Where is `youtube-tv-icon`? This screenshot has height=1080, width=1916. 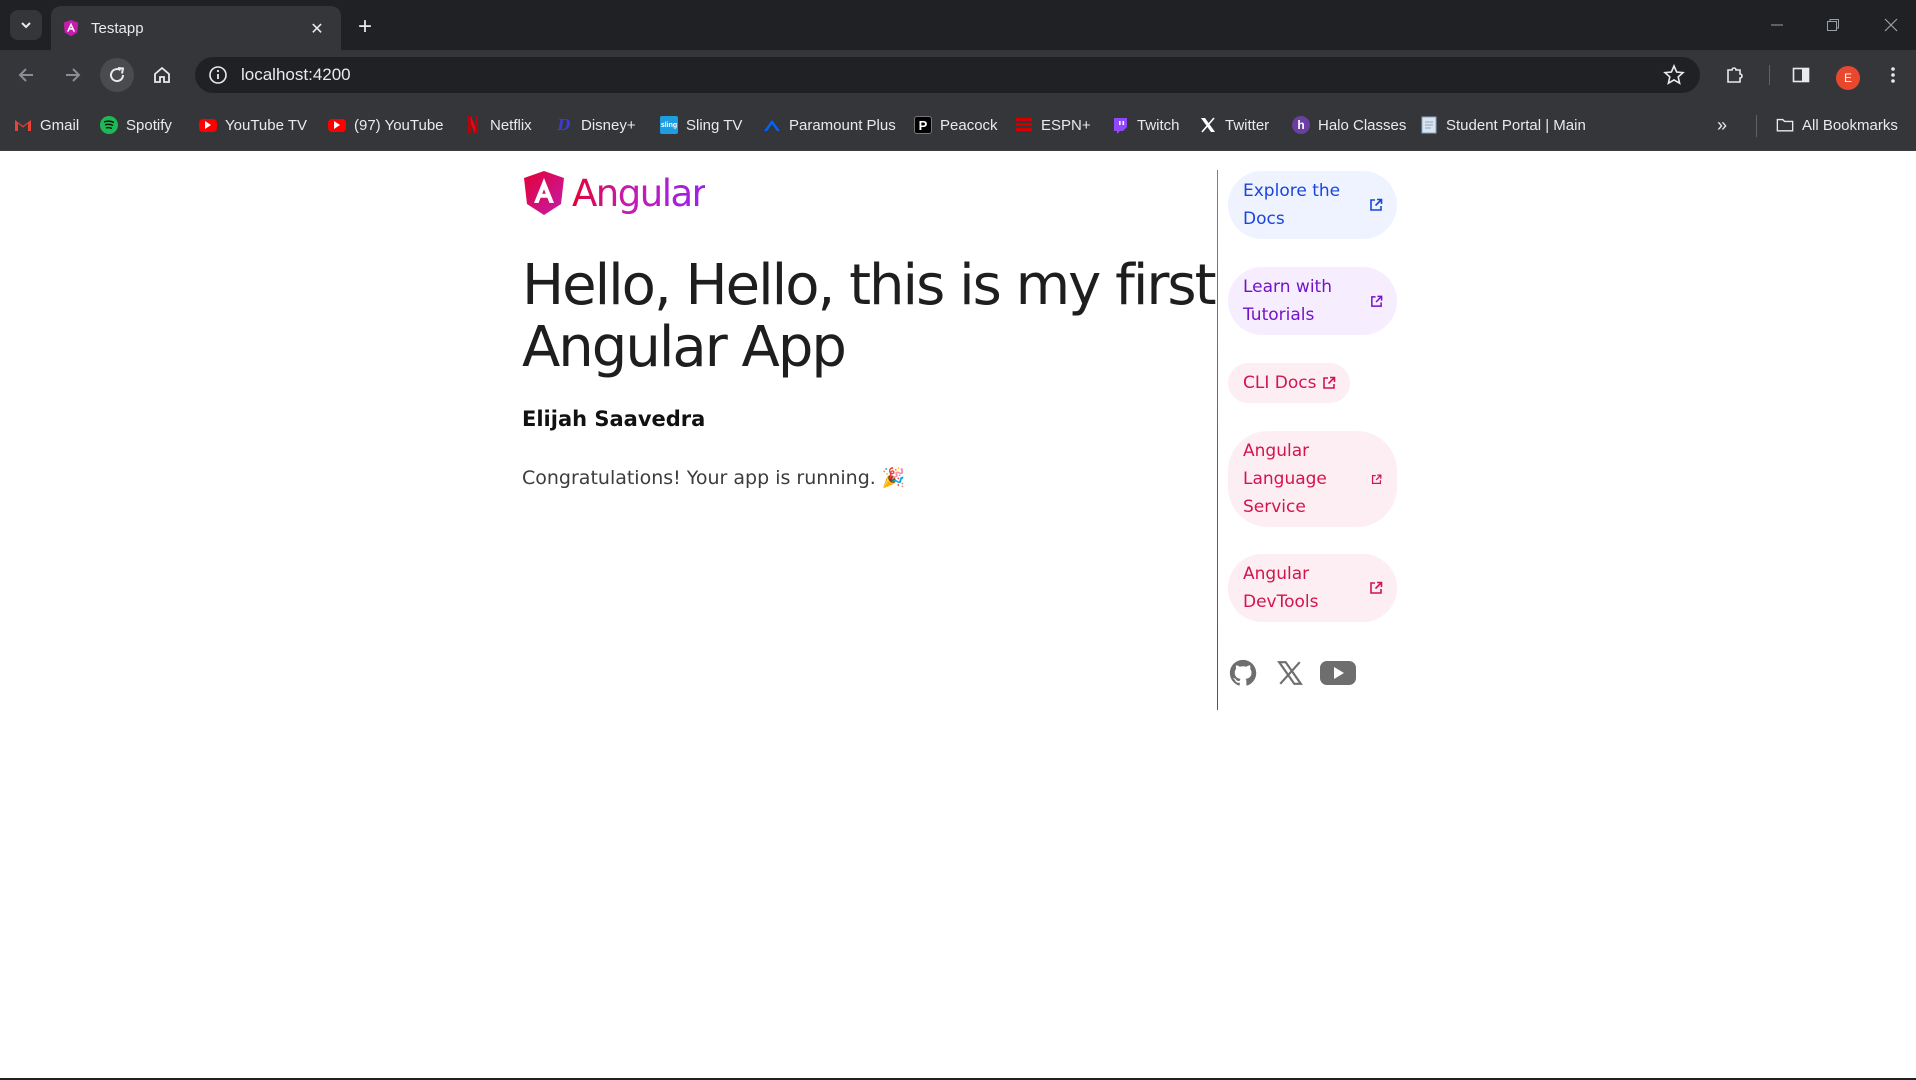 youtube-tv-icon is located at coordinates (208, 125).